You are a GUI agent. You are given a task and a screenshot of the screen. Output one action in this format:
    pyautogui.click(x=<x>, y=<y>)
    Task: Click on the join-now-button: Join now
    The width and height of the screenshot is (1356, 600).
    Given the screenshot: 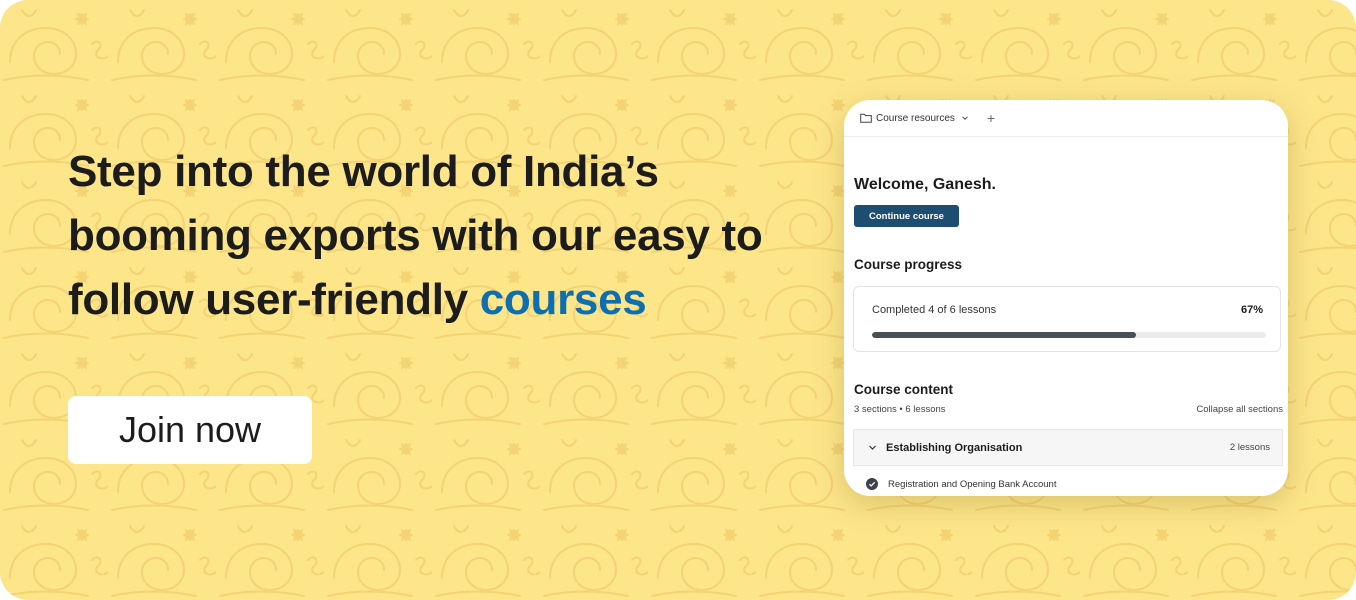 What is the action you would take?
    pyautogui.click(x=190, y=430)
    